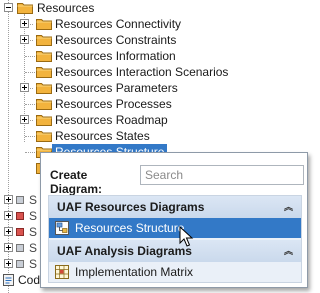  I want to click on tree-row-resources-processes: Resources Processes, so click(130, 104).